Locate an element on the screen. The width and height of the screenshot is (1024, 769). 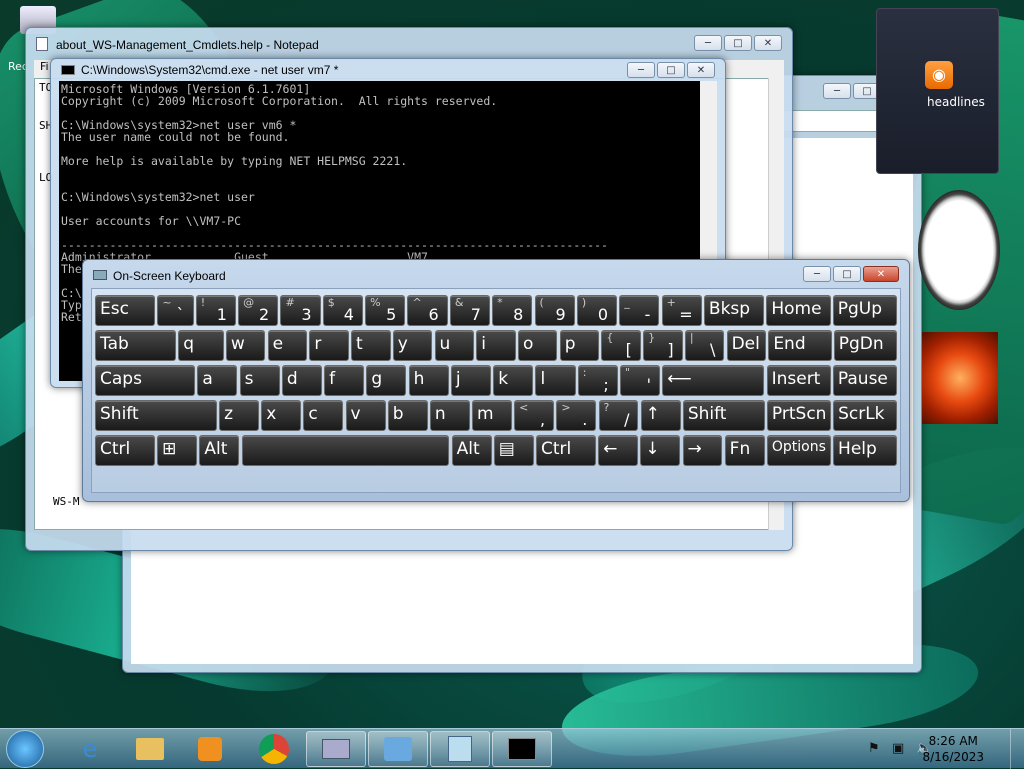
key-scrlk: ScrLk is located at coordinates (865, 415).